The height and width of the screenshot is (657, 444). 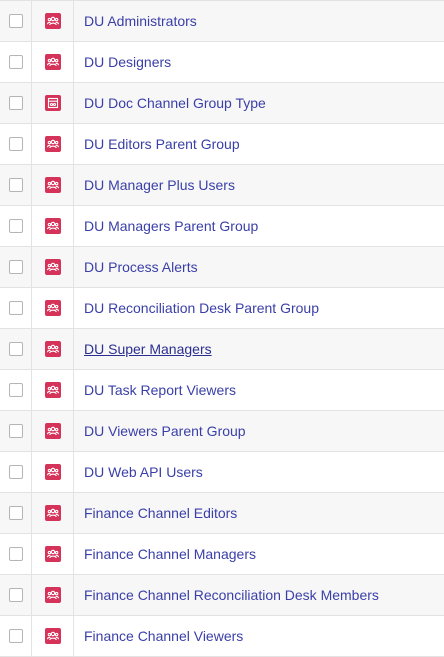 I want to click on name-cell: DU Task Report Viewers, so click(x=259, y=390).